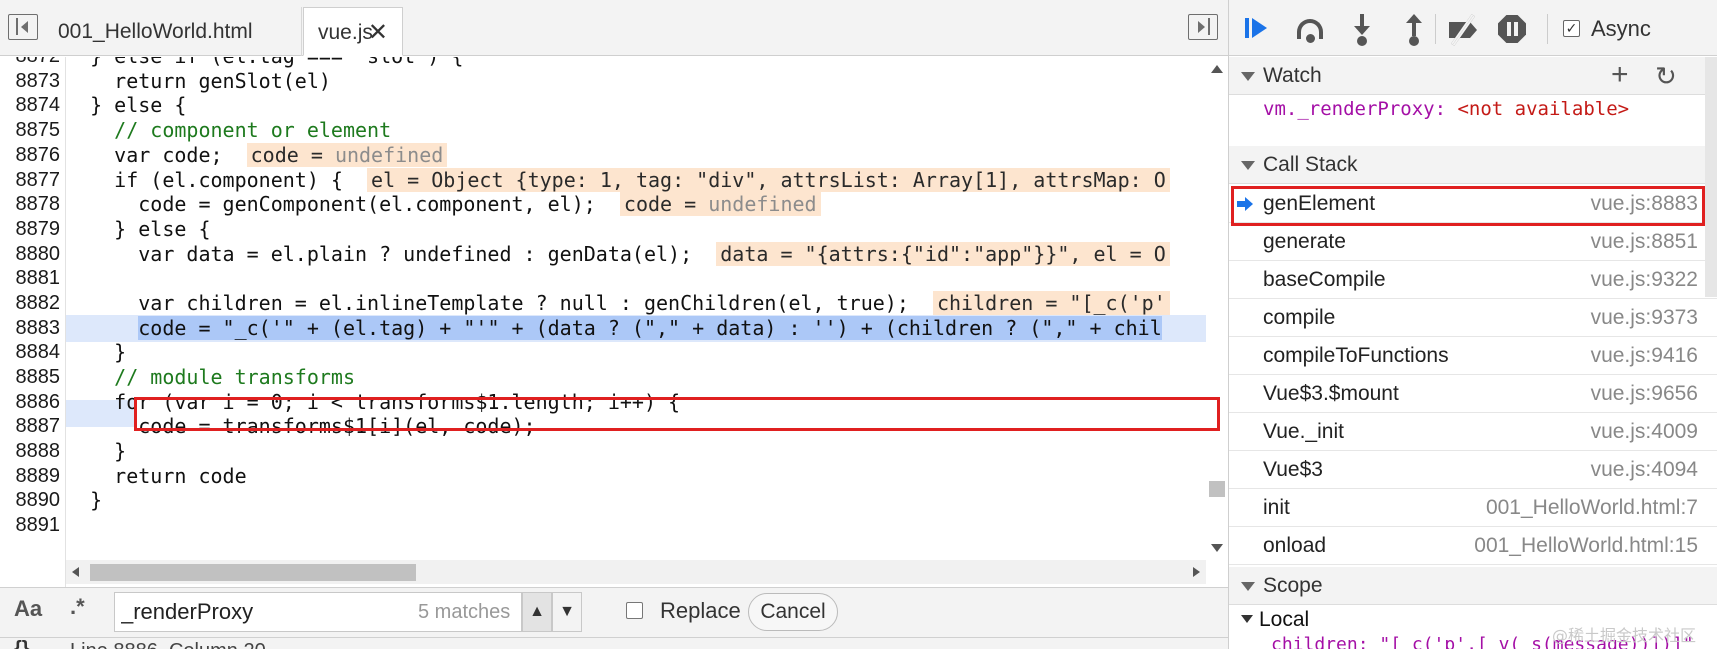  What do you see at coordinates (1644, 355) in the screenshot?
I see `frame-location: vue.js:9416` at bounding box center [1644, 355].